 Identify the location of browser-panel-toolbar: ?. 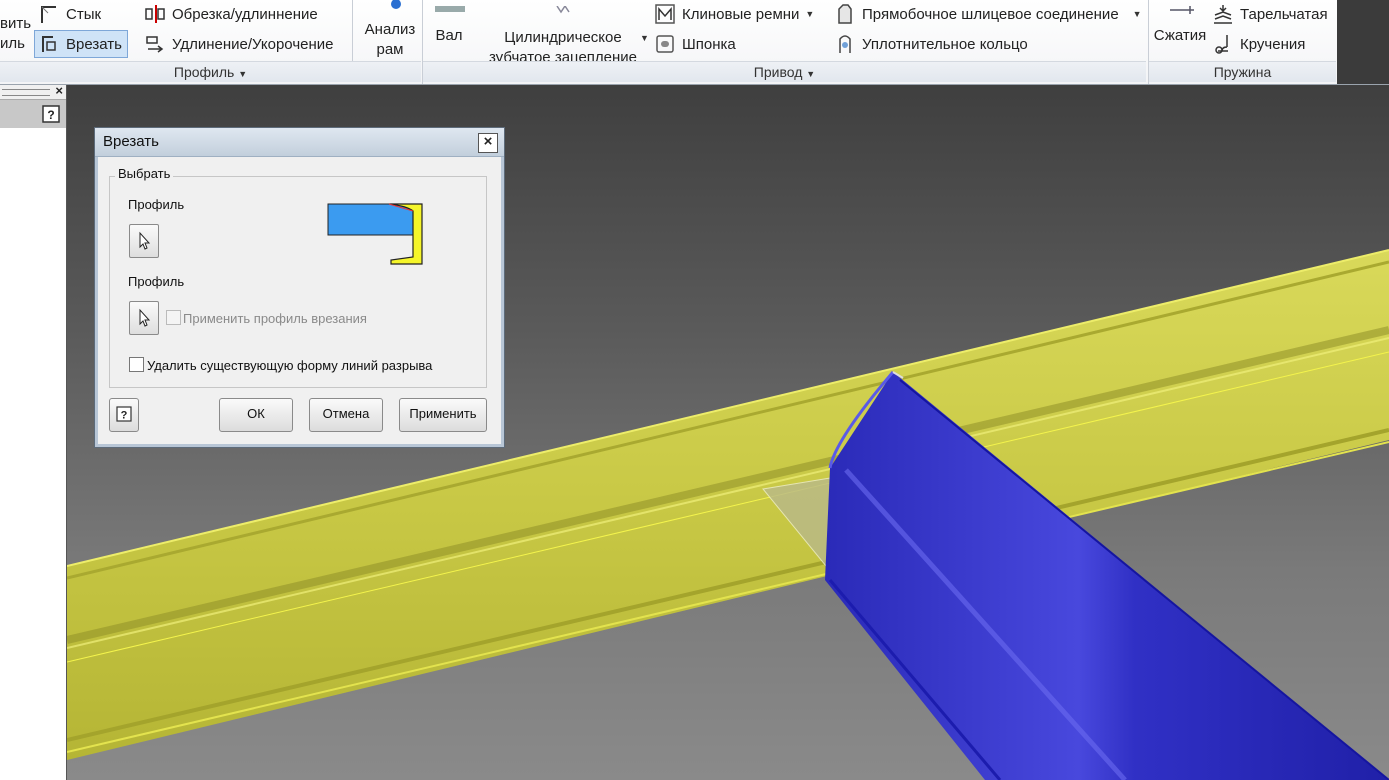
(33, 114).